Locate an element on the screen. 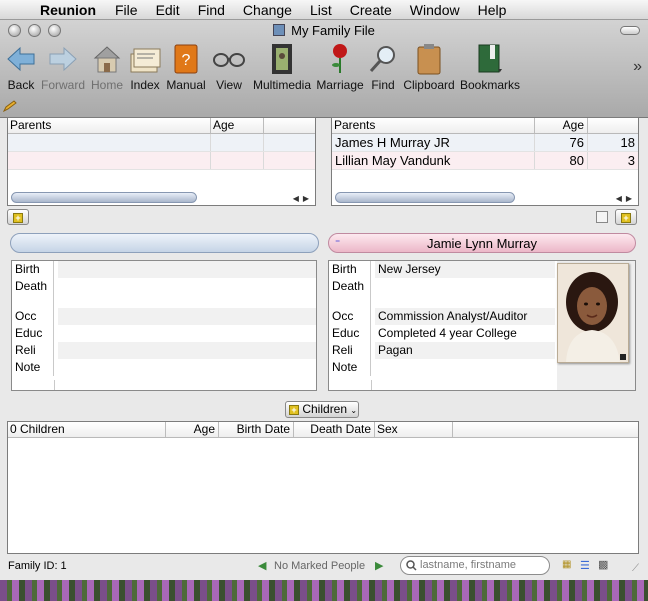 The height and width of the screenshot is (601, 648). children-col-sex: Sex is located at coordinates (414, 429).